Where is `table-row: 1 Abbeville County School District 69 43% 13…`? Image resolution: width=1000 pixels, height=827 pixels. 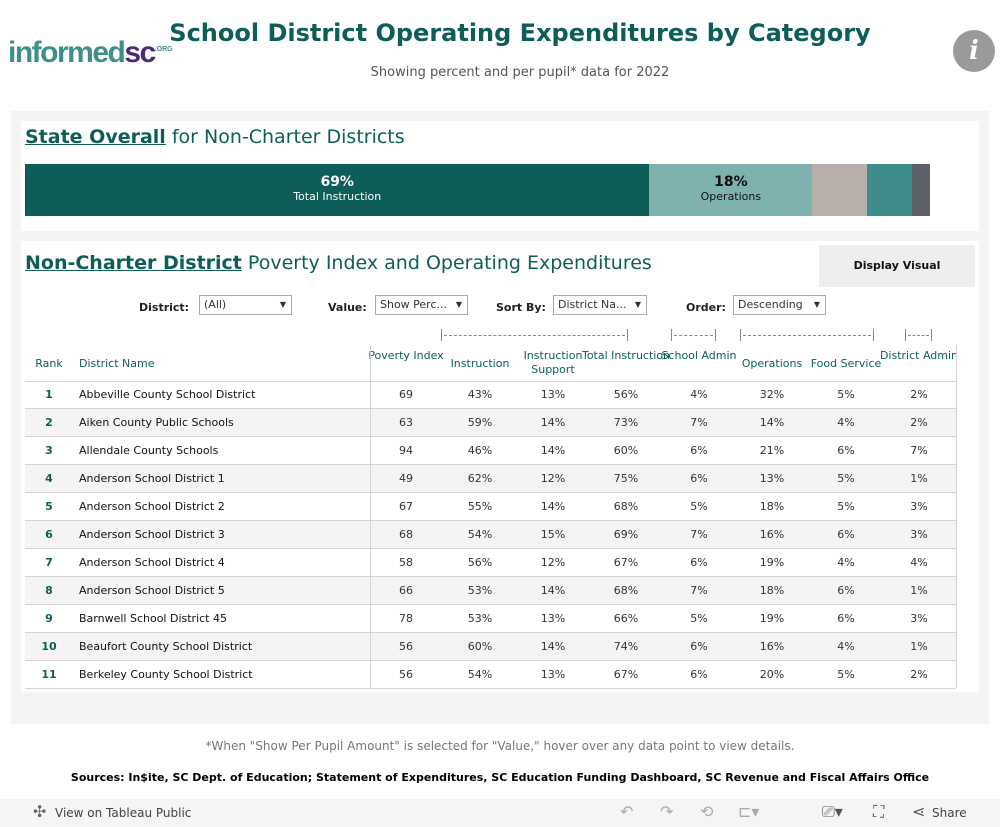 table-row: 1 Abbeville County School District 69 43% 13… is located at coordinates (490, 395).